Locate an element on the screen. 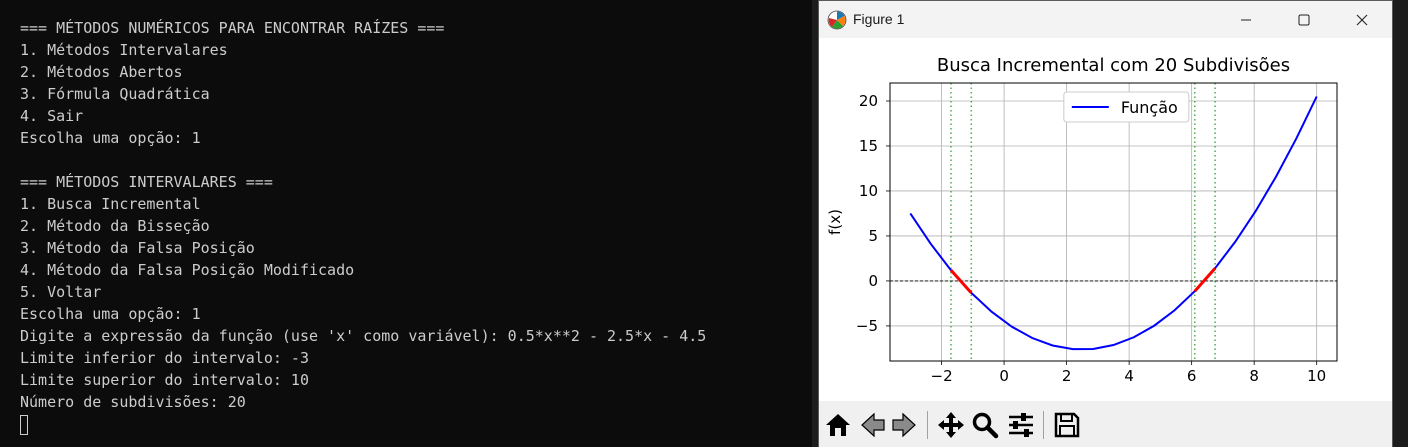  legend-label-funcao: Função is located at coordinates (1149, 107).